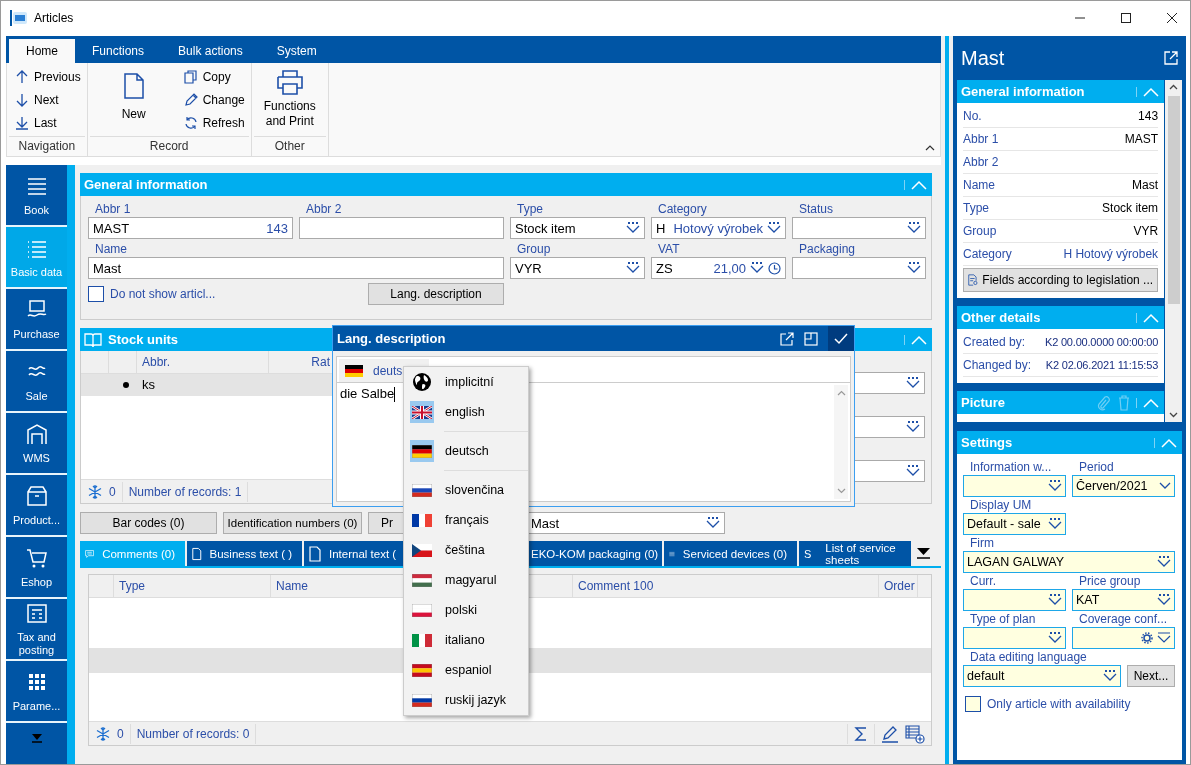  Describe the element at coordinates (726, 586) in the screenshot. I see `column-header: Comment 100` at that location.